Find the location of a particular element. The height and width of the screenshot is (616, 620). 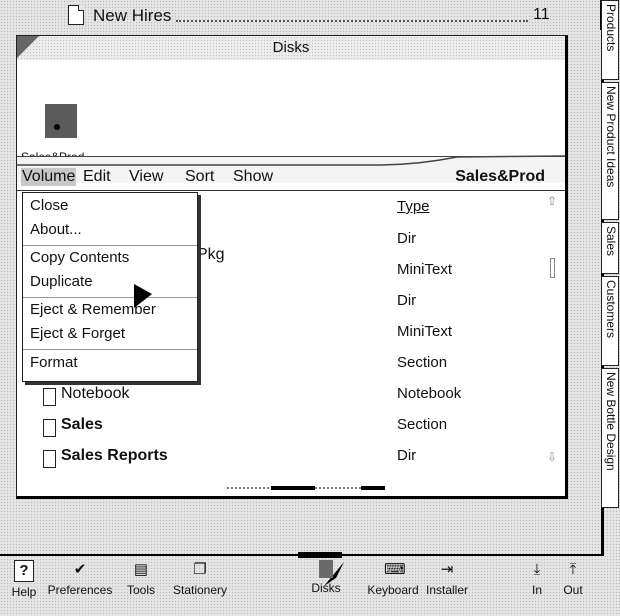

scroll-thumb is located at coordinates (552, 268).